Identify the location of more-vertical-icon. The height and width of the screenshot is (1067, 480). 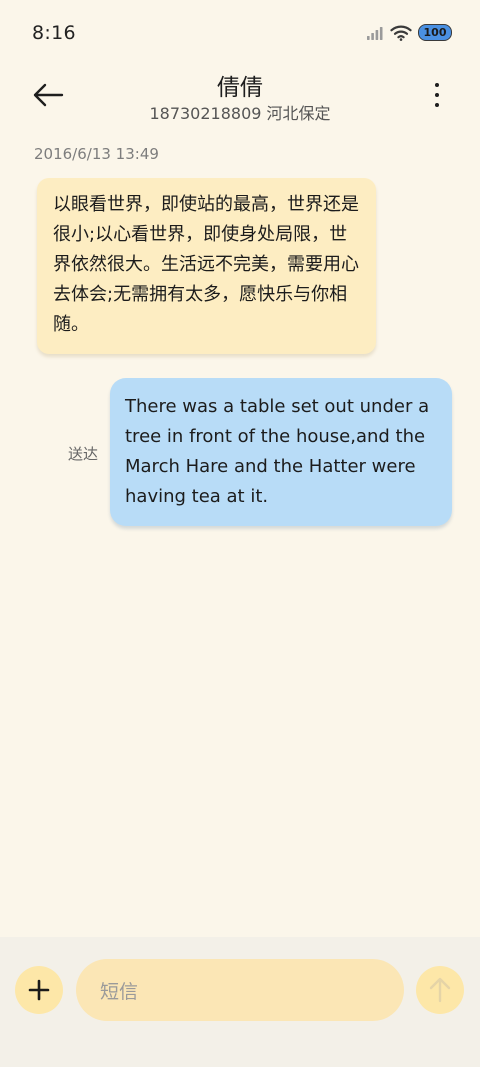
(437, 85).